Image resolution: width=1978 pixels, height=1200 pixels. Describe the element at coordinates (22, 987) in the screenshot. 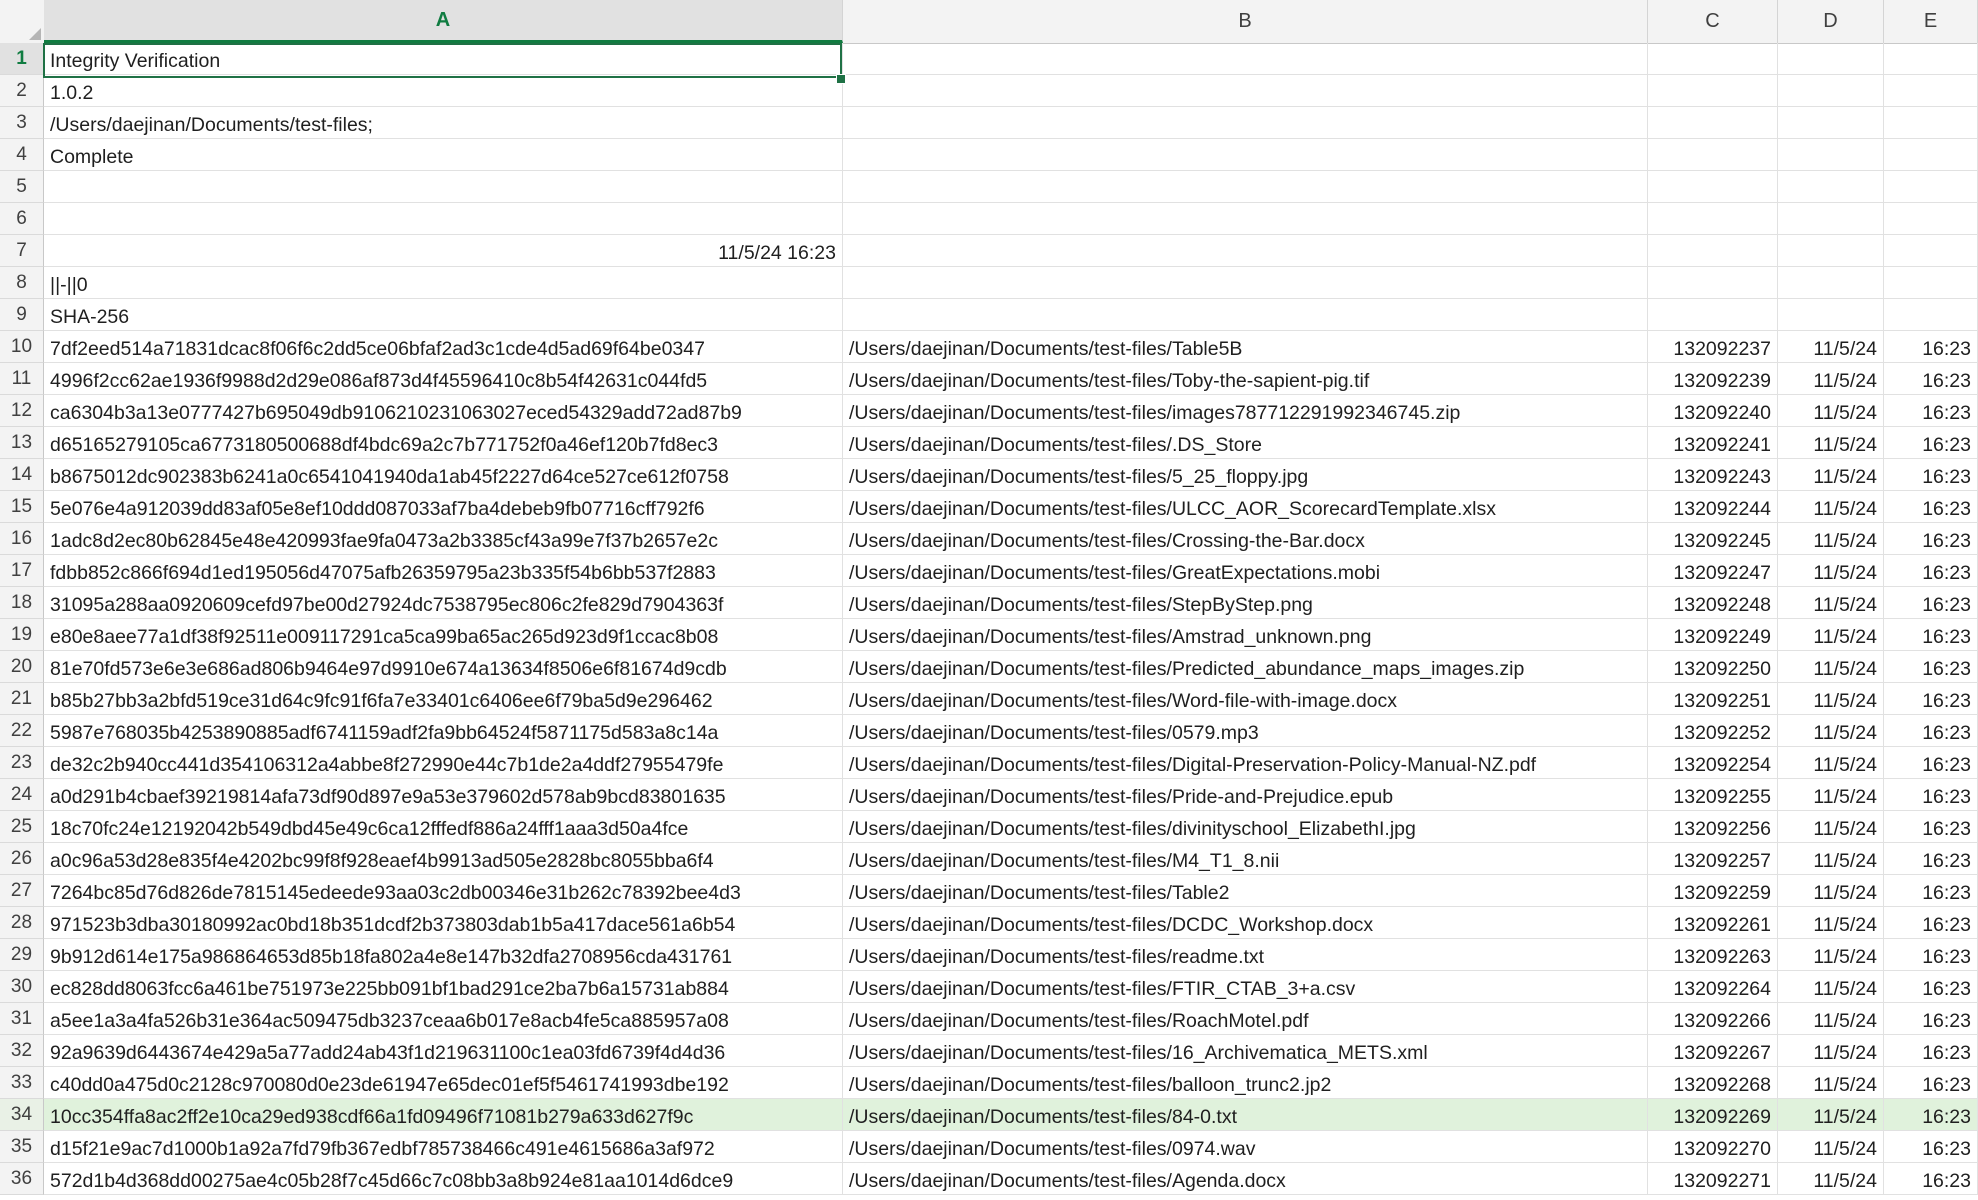

I see `row-number: 30` at that location.